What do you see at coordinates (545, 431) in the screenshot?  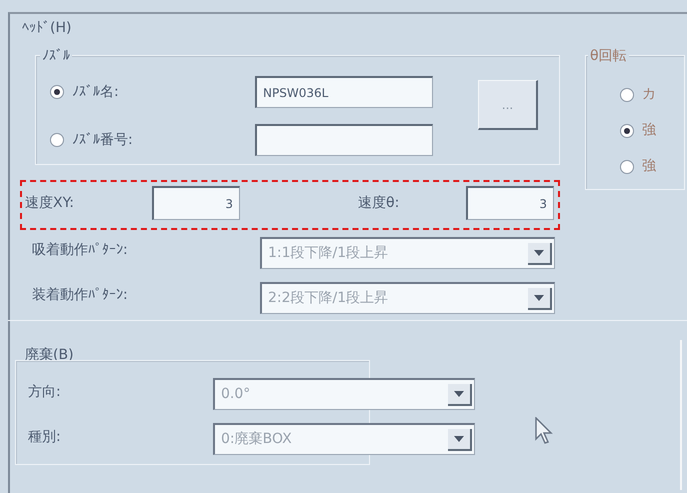 I see `mouse-cursor-icon` at bounding box center [545, 431].